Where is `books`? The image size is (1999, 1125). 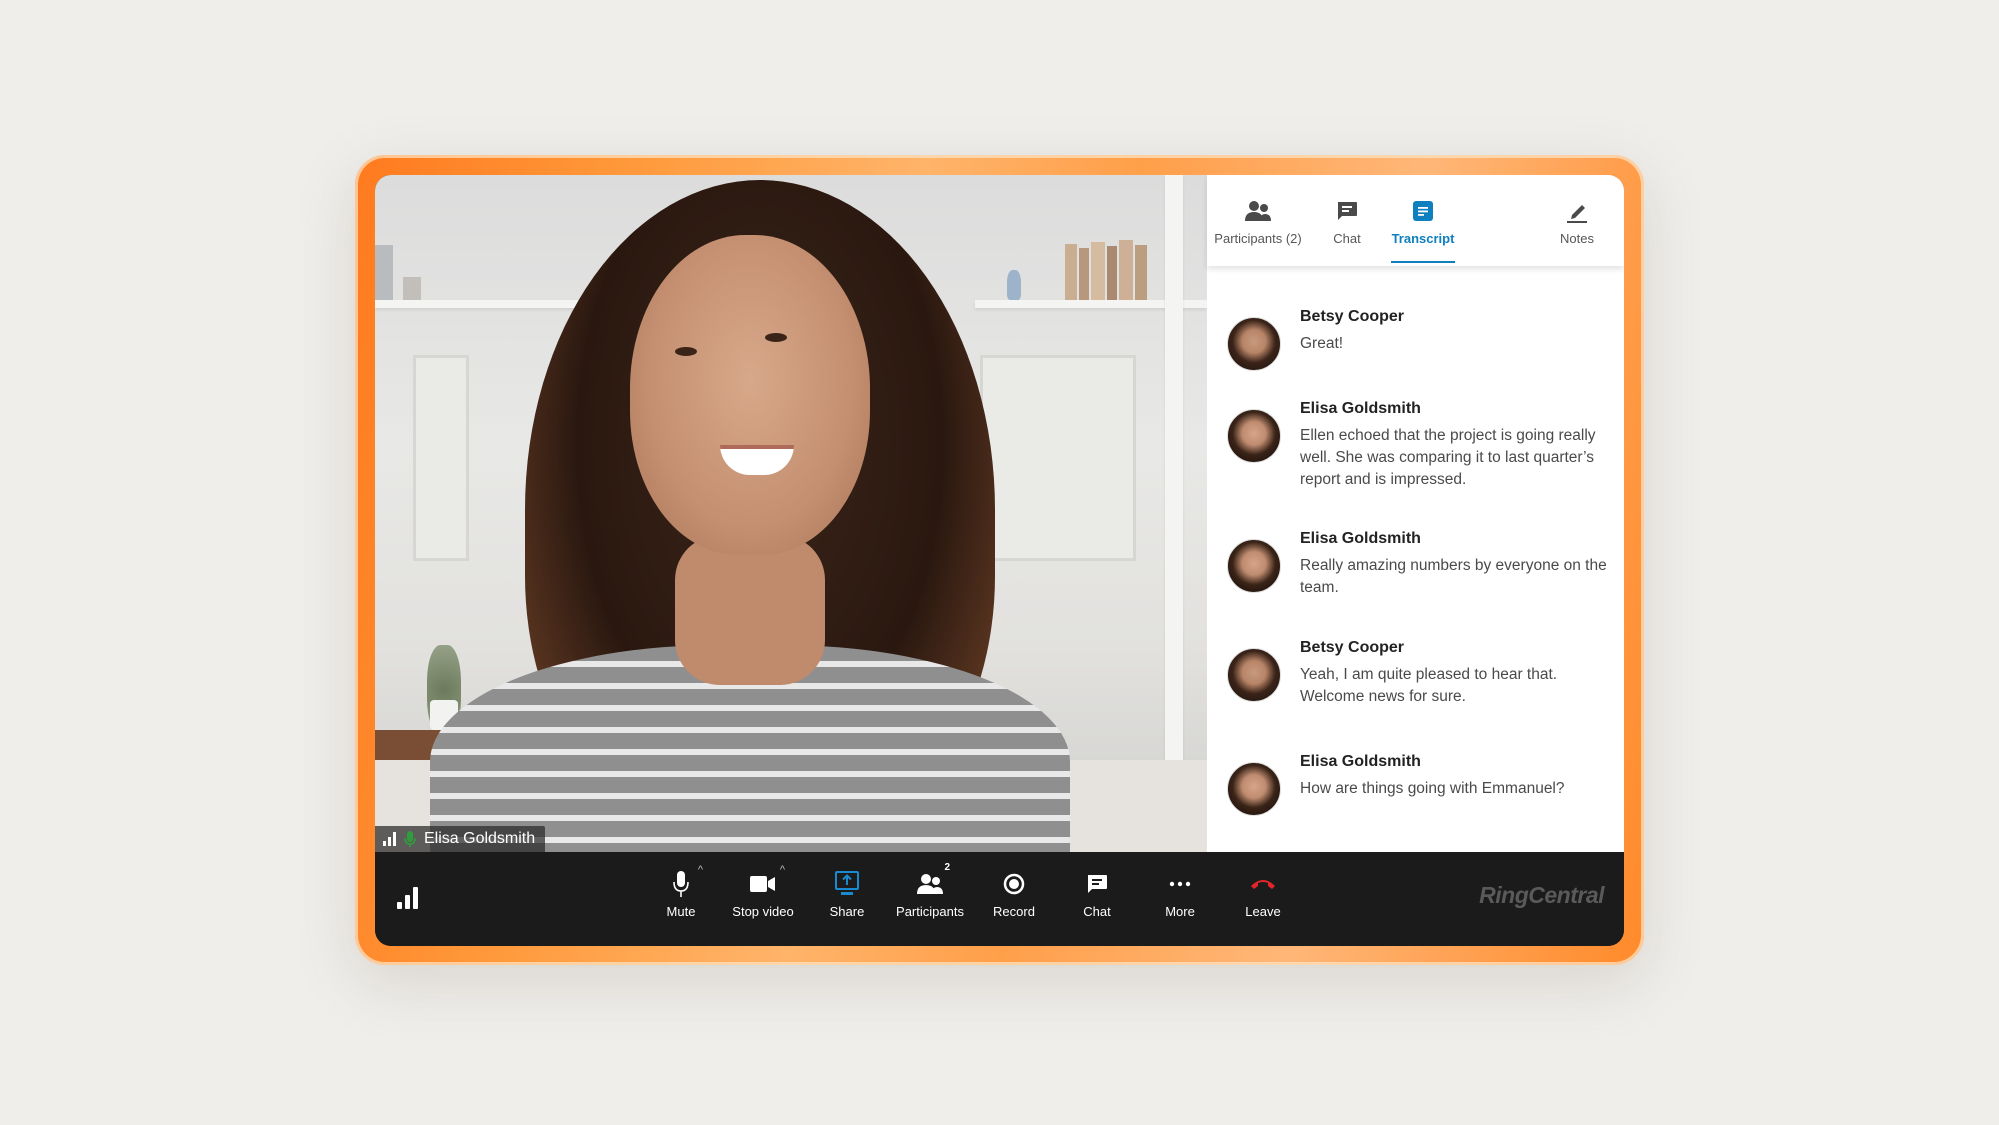 books is located at coordinates (1115, 270).